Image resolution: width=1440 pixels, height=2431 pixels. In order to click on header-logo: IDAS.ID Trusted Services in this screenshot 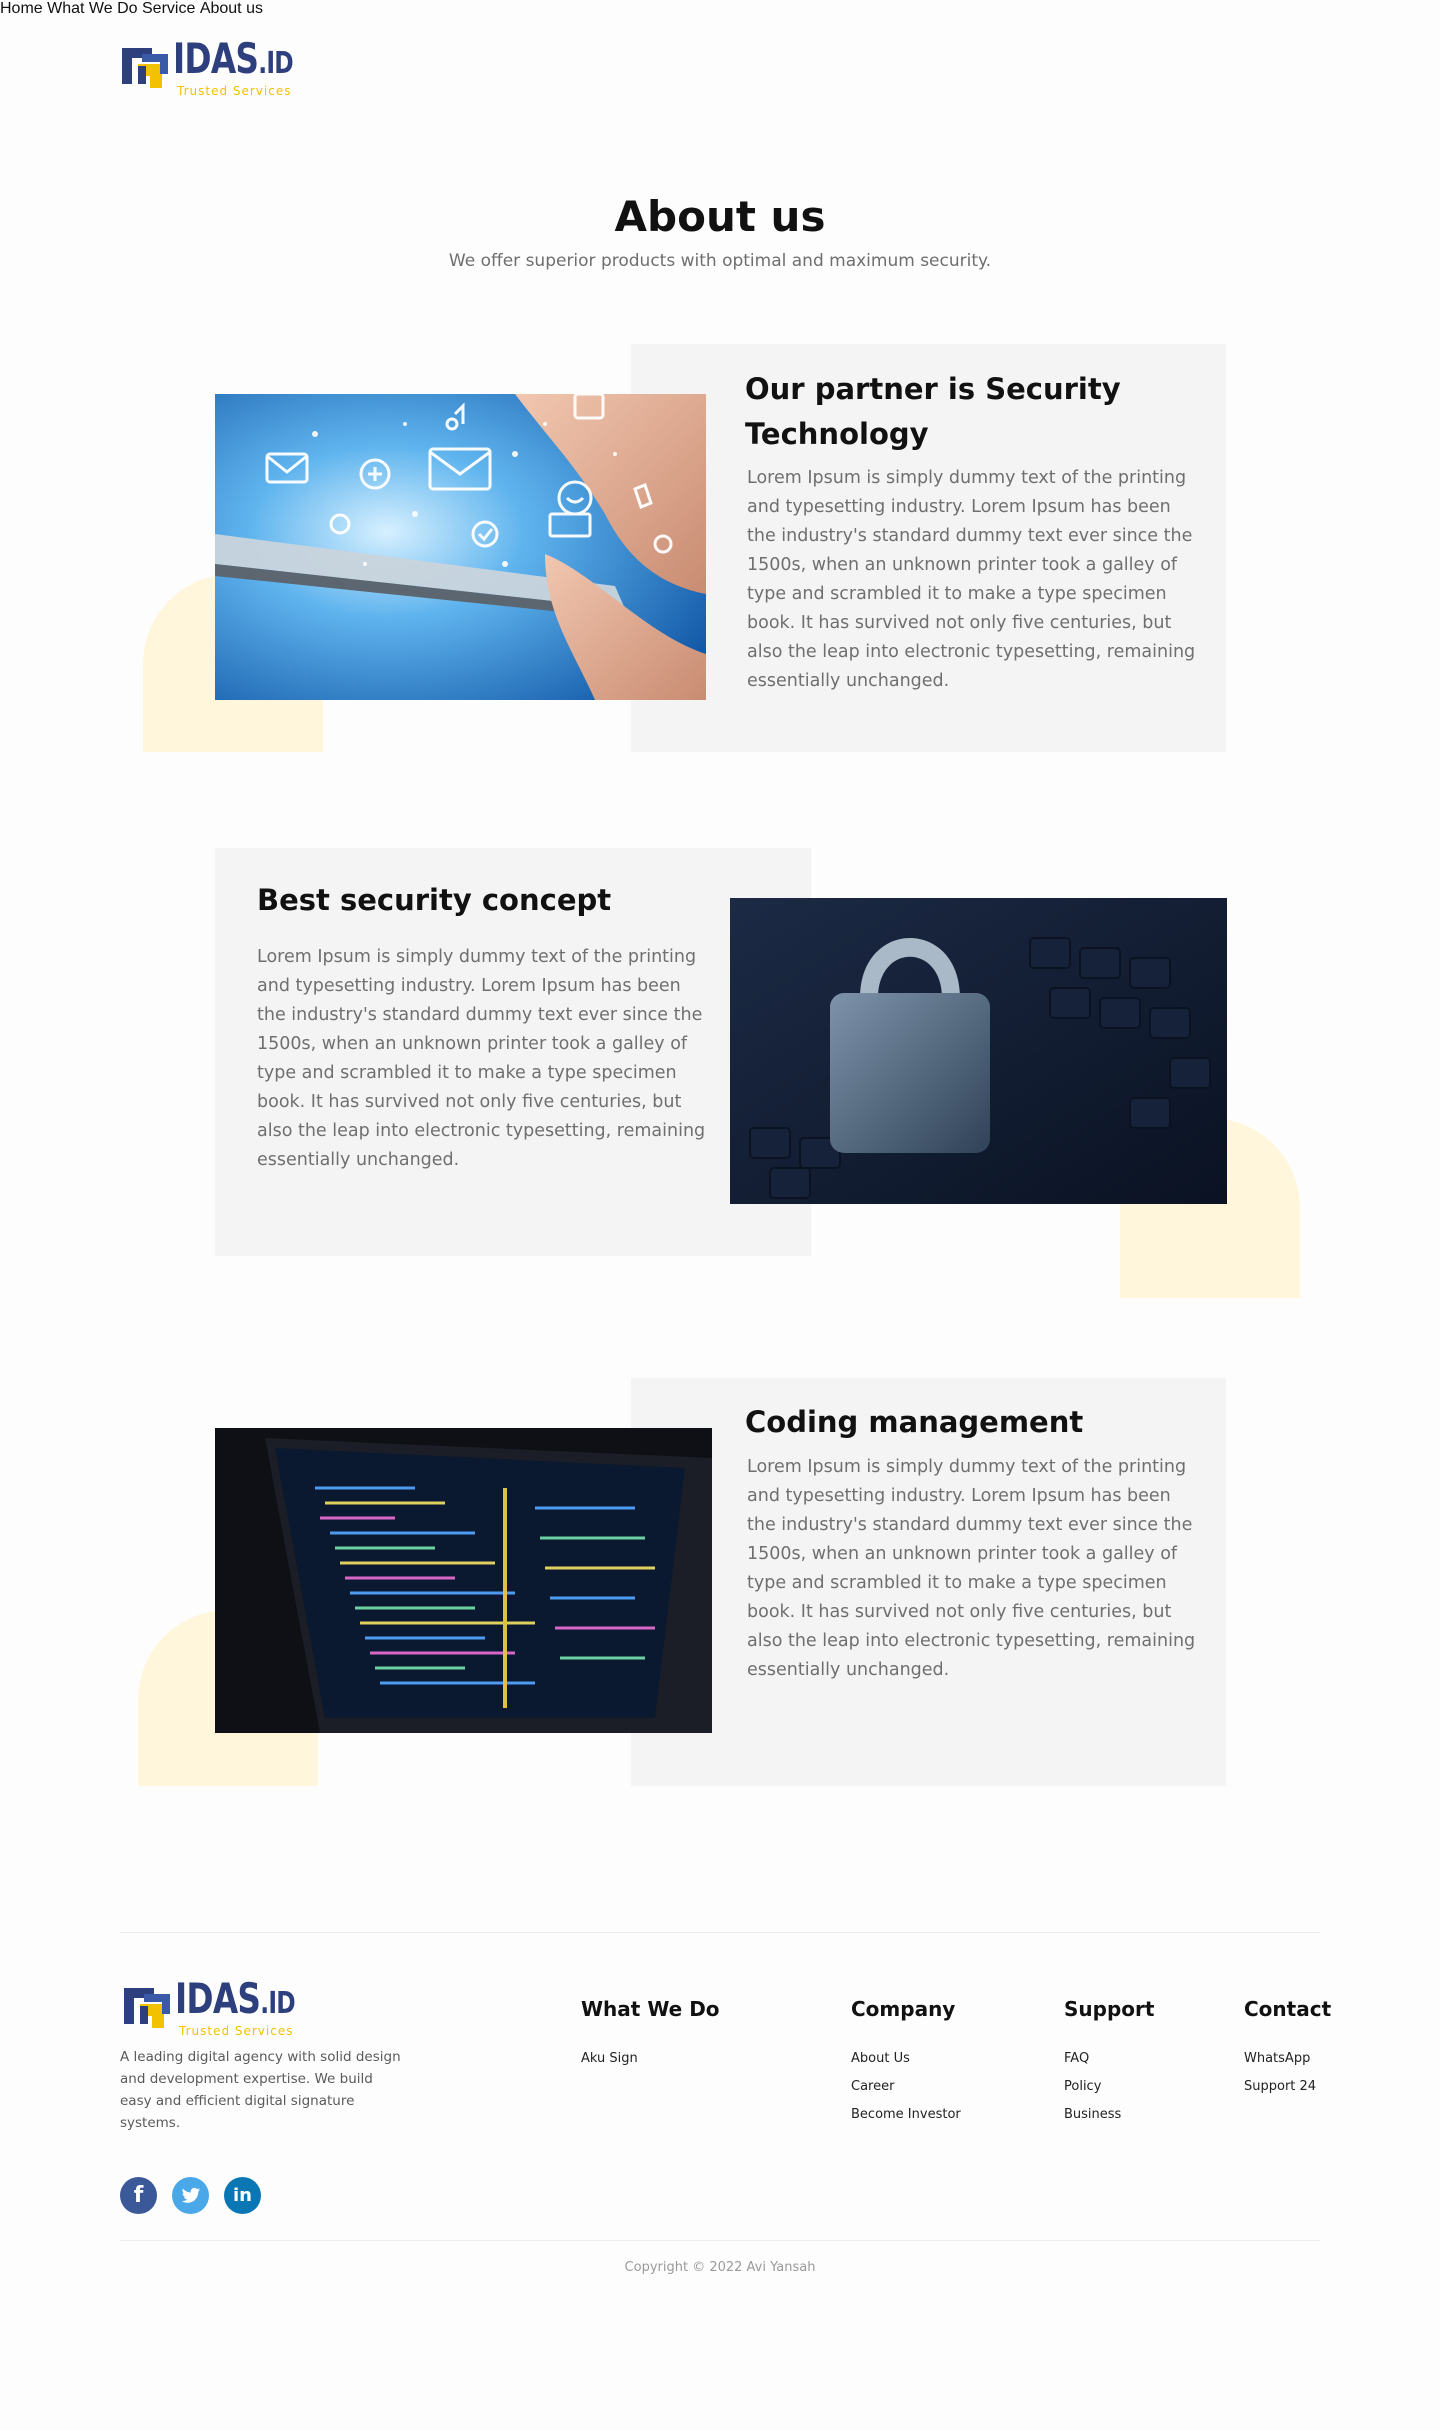, I will do `click(221, 67)`.